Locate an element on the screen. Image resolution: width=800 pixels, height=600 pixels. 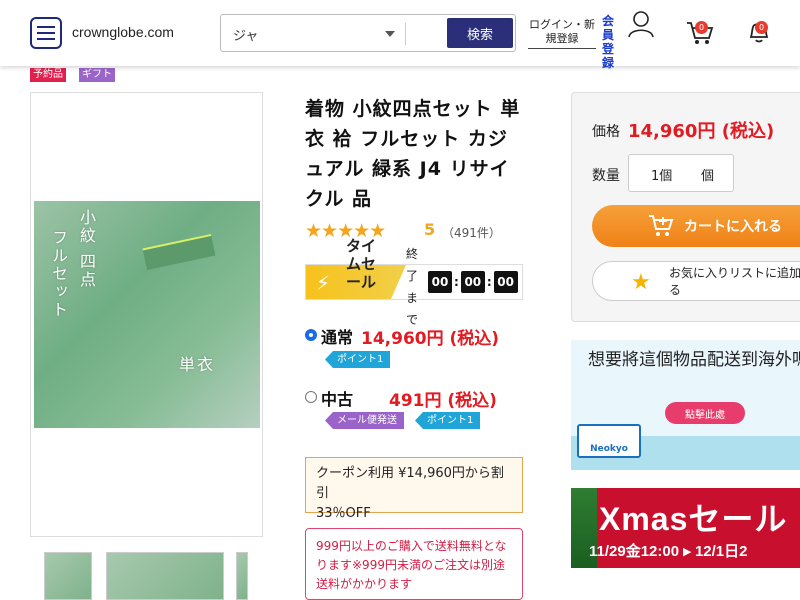
overseas-shipping-banner: 想要將這個物品配送到海外嗎? 點擊此處 Neokyo is located at coordinates (685, 405).